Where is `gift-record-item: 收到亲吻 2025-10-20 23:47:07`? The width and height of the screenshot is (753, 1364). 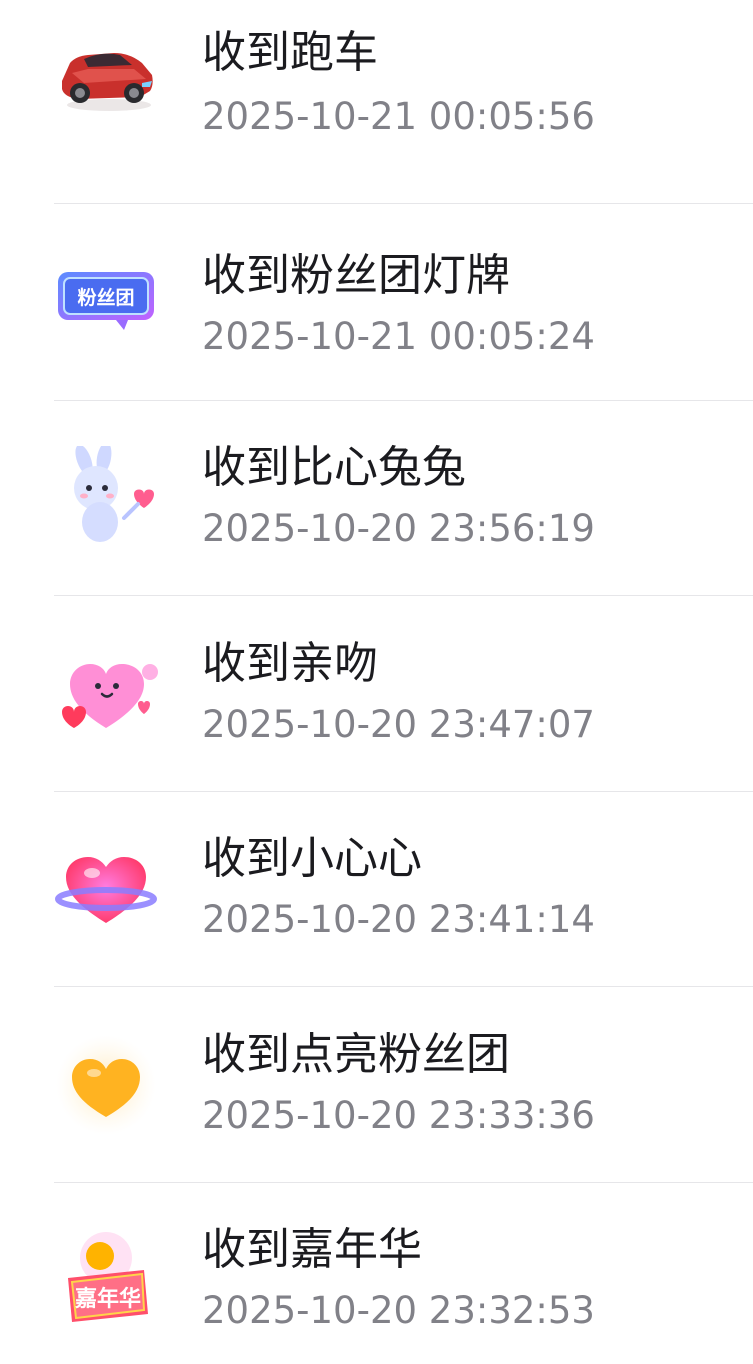 gift-record-item: 收到亲吻 2025-10-20 23:47:07 is located at coordinates (376, 694).